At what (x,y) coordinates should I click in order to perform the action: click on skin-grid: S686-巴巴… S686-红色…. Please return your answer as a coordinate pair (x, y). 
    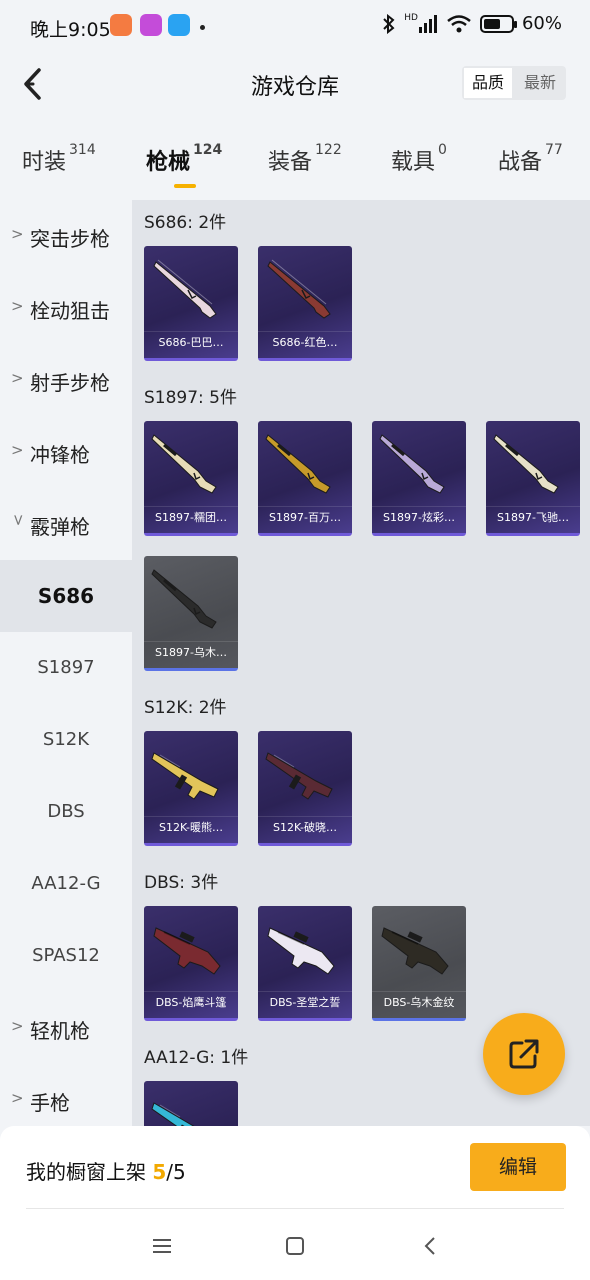
    Looking at the image, I should click on (367, 313).